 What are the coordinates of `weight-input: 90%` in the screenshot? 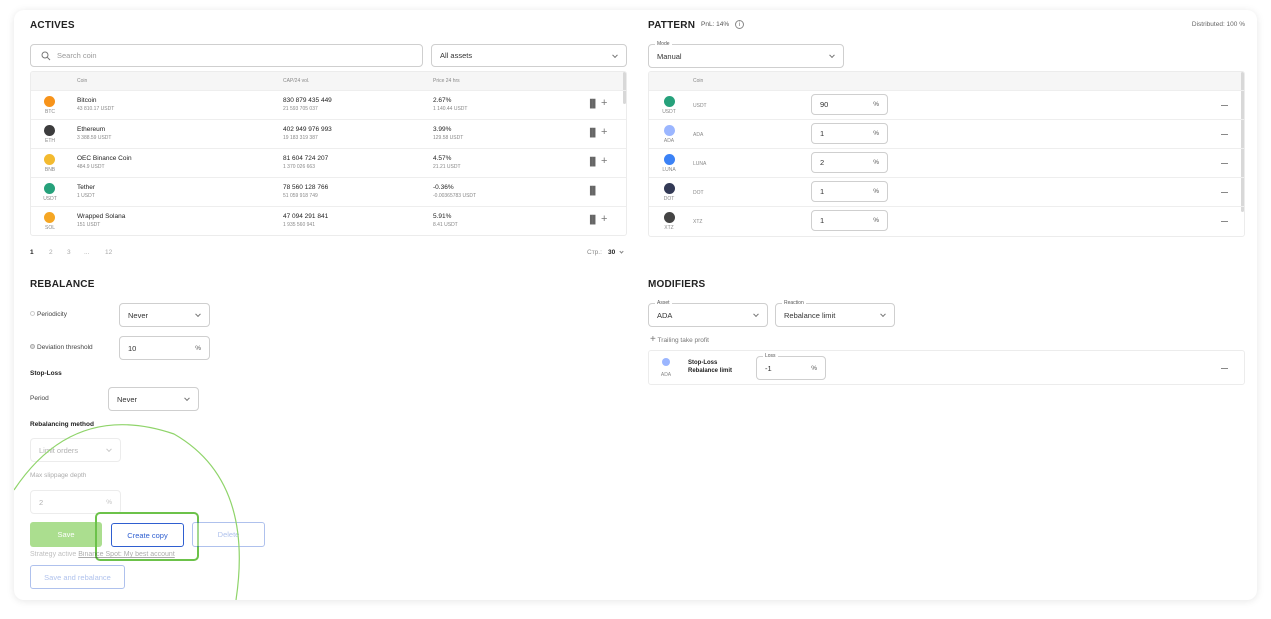 It's located at (849, 104).